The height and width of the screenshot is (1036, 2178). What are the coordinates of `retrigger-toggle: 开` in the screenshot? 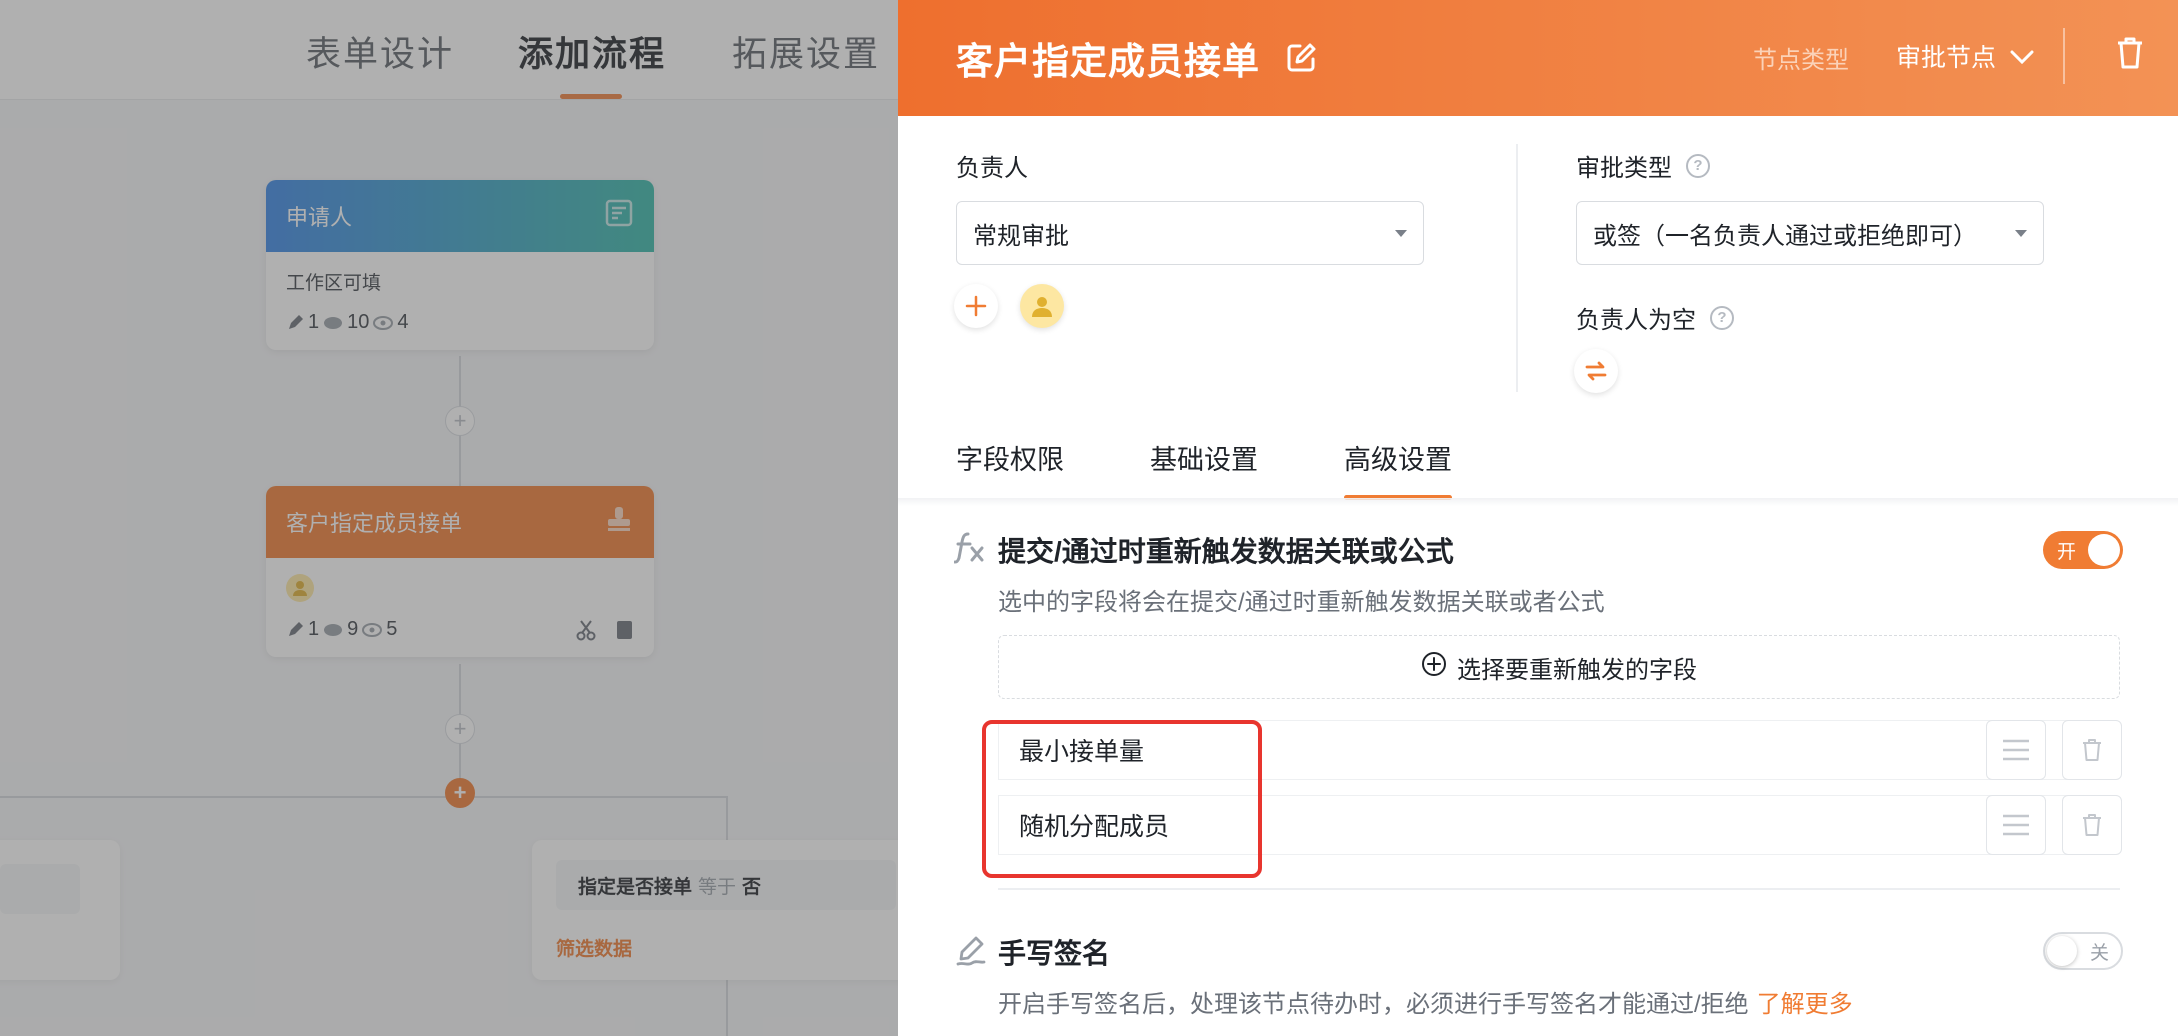 It's located at (2083, 550).